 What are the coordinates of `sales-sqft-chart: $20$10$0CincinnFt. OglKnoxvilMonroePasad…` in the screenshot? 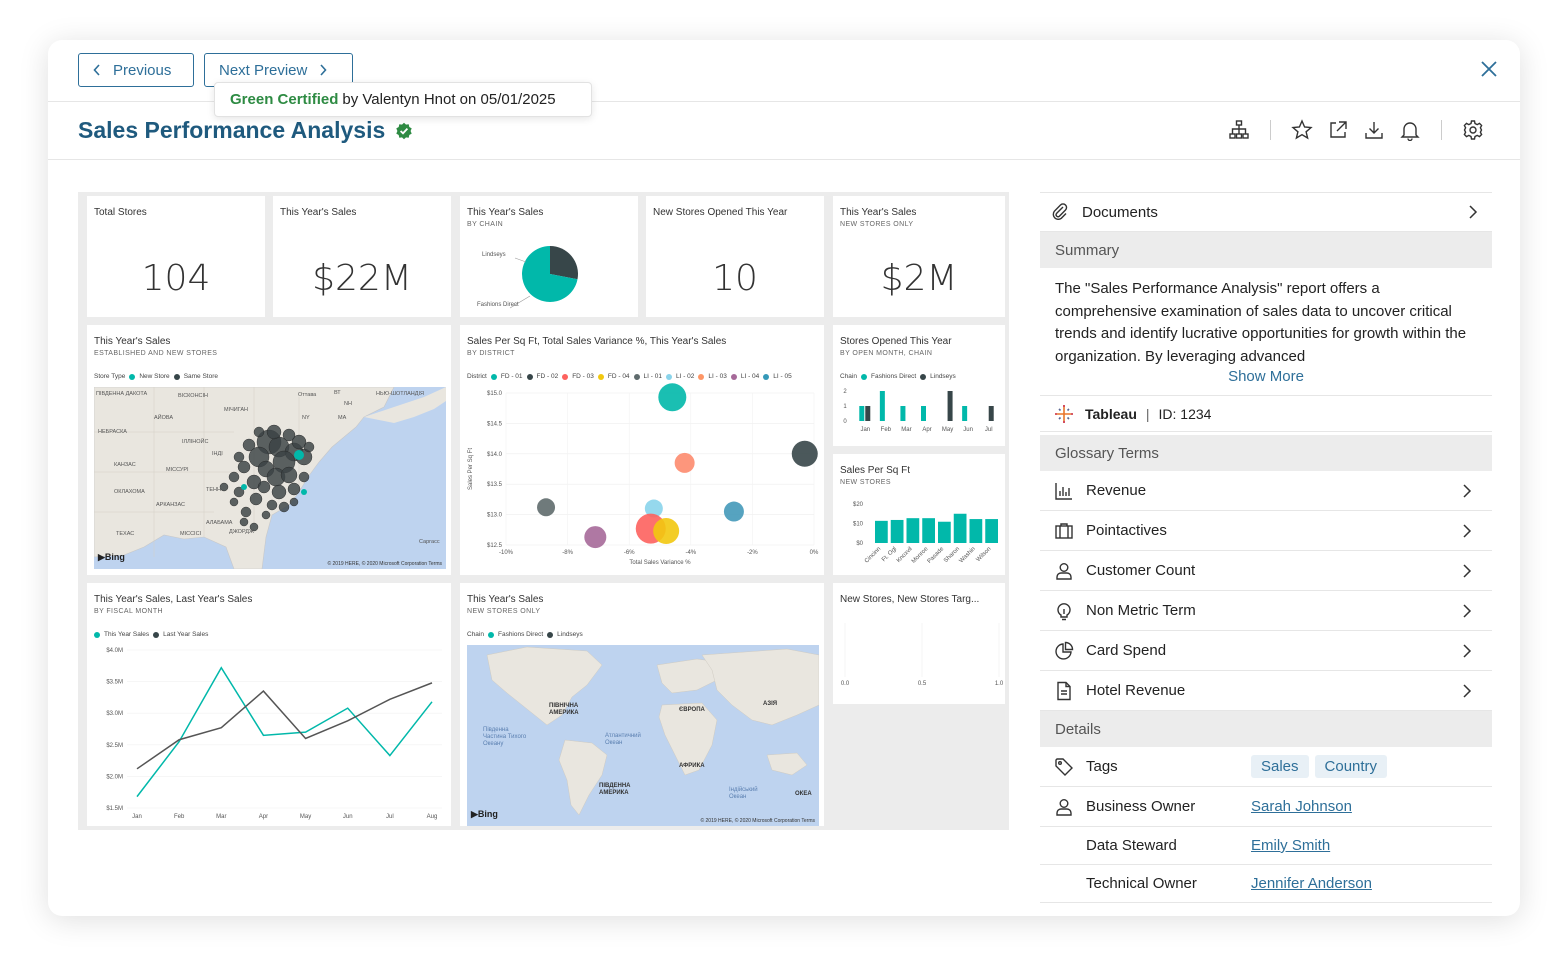 It's located at (925, 533).